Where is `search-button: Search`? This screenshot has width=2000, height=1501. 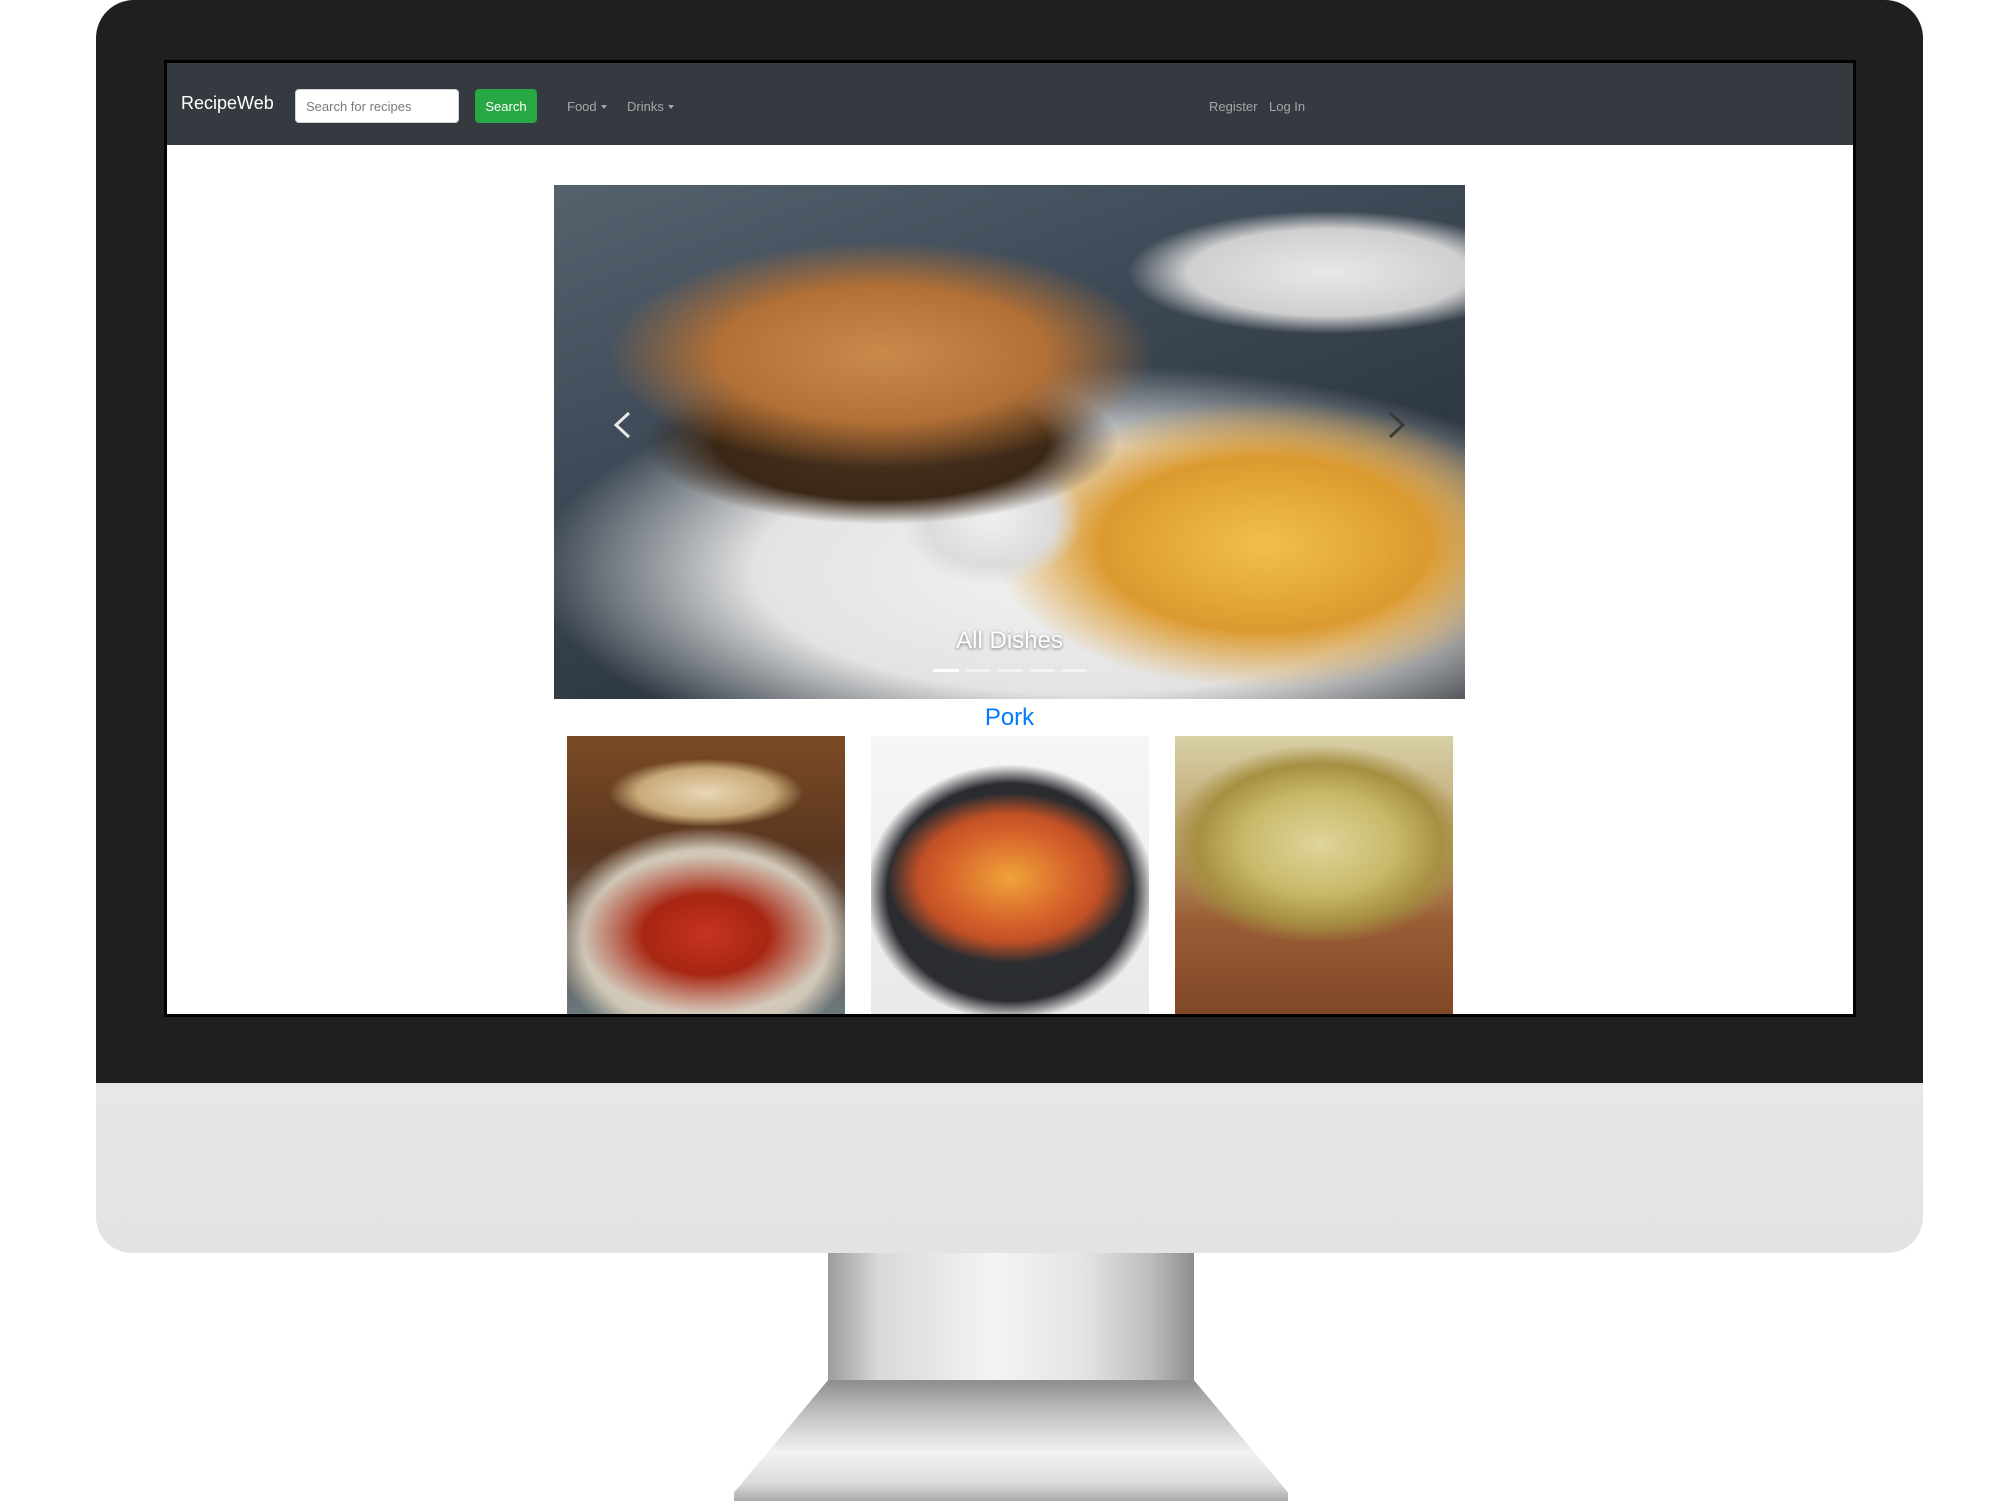 search-button: Search is located at coordinates (506, 106).